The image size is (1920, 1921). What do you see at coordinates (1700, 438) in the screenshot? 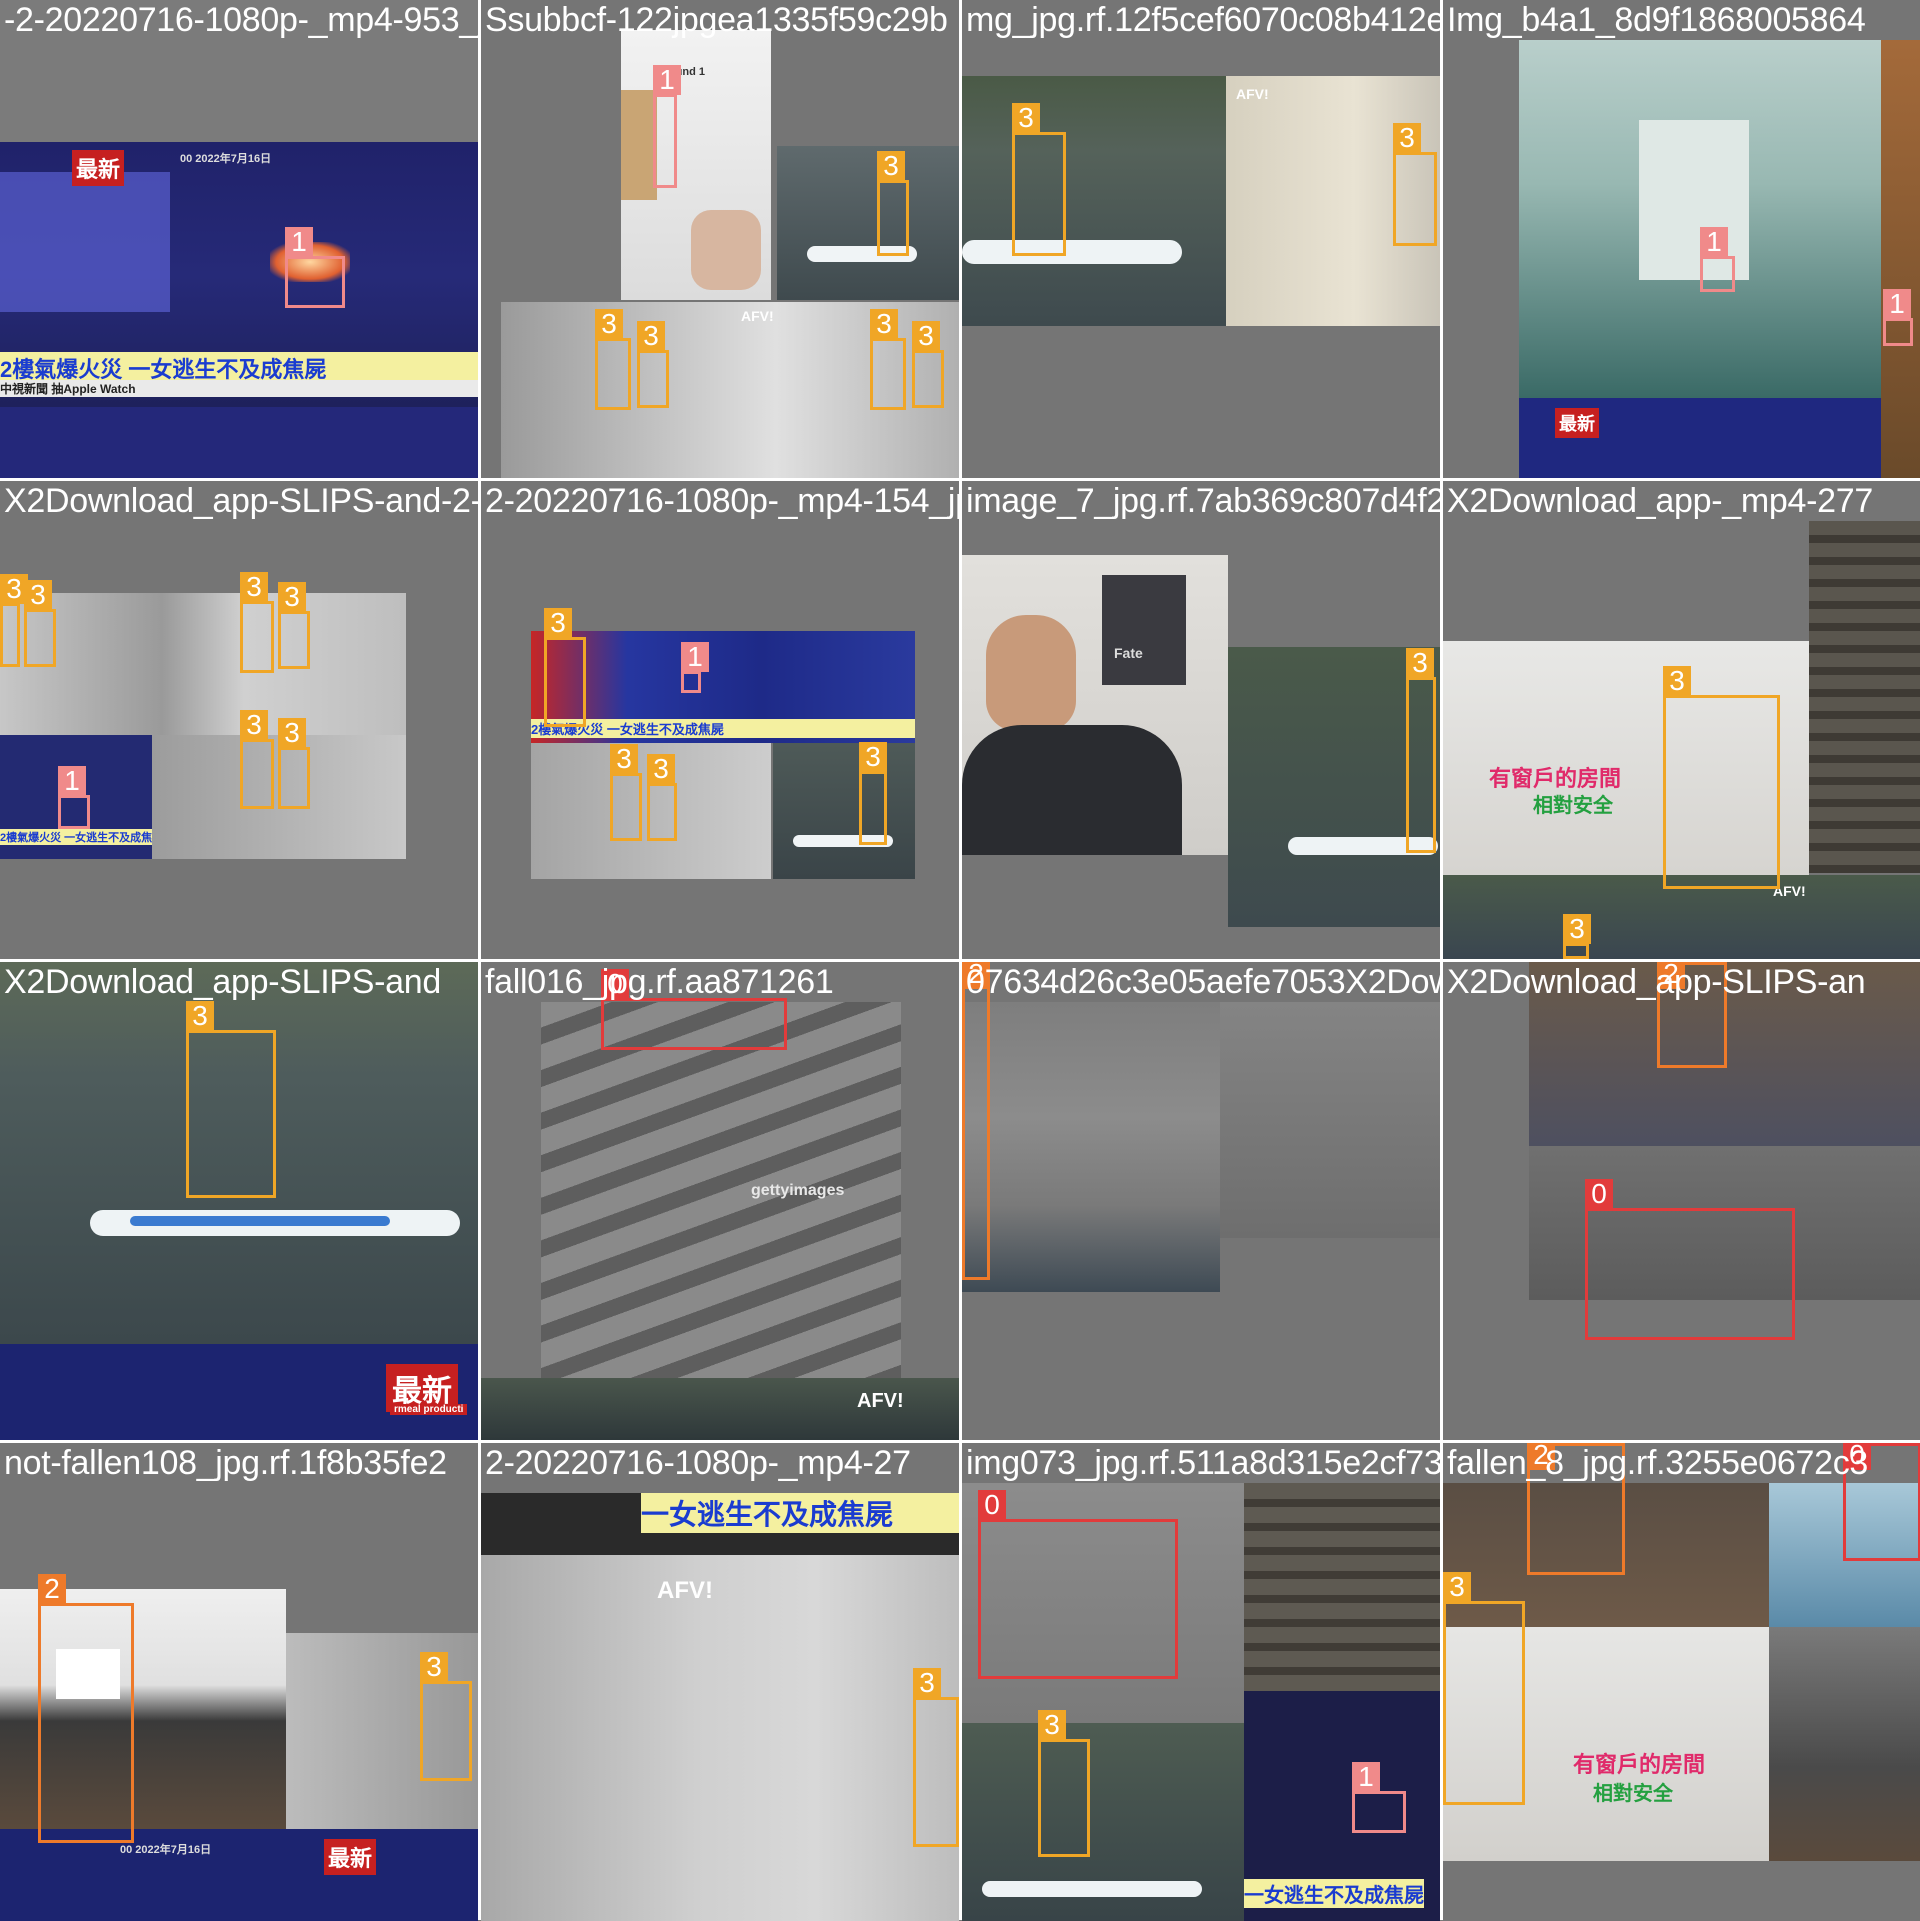
I see `news-bar: 最新` at bounding box center [1700, 438].